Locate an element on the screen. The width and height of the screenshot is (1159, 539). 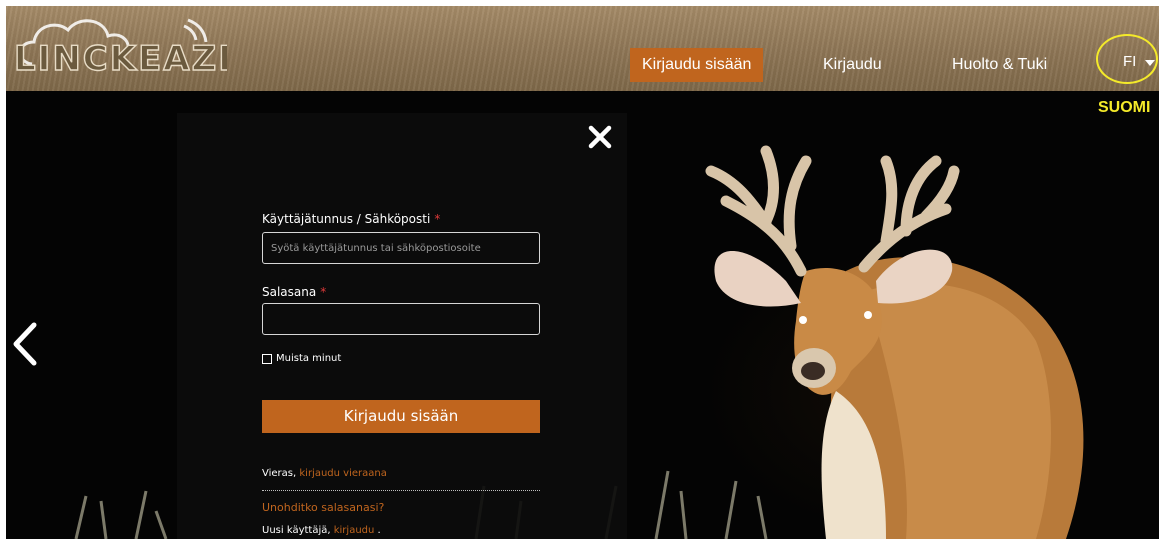
forgot-password-link: Unohditko salasanasi? is located at coordinates (323, 507).